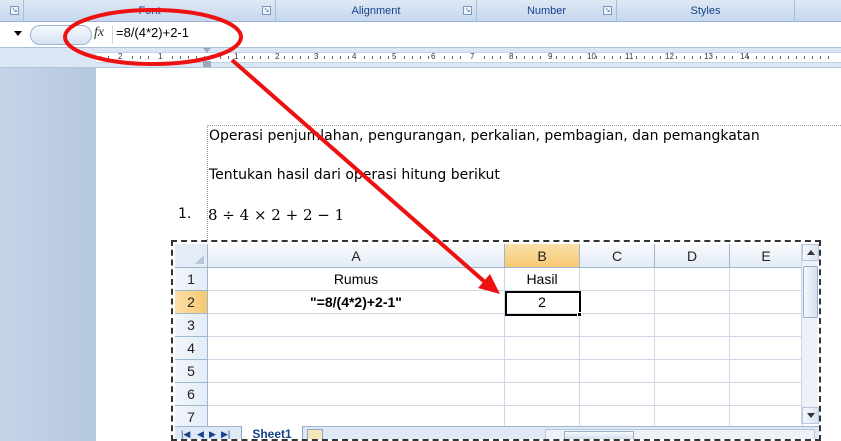 The height and width of the screenshot is (441, 841). Describe the element at coordinates (810, 334) in the screenshot. I see `vertical-scrollbar` at that location.